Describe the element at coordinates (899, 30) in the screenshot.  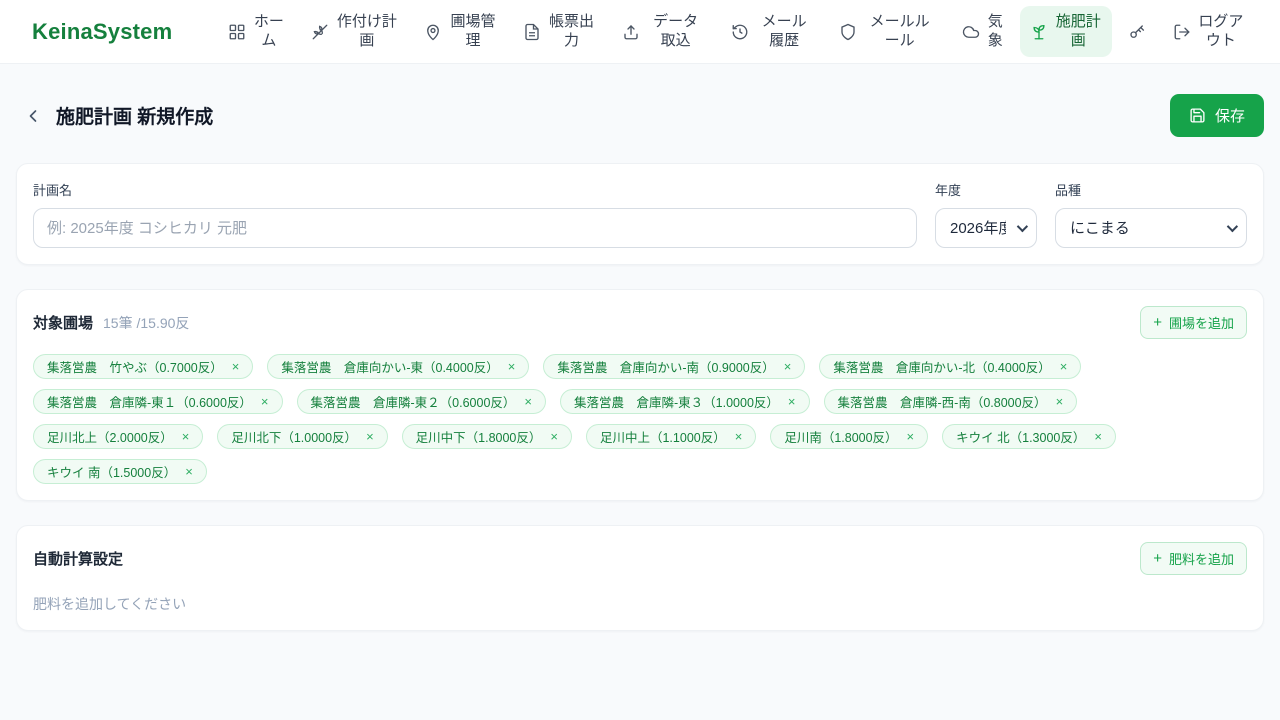
I see `nav-label: メールルール` at that location.